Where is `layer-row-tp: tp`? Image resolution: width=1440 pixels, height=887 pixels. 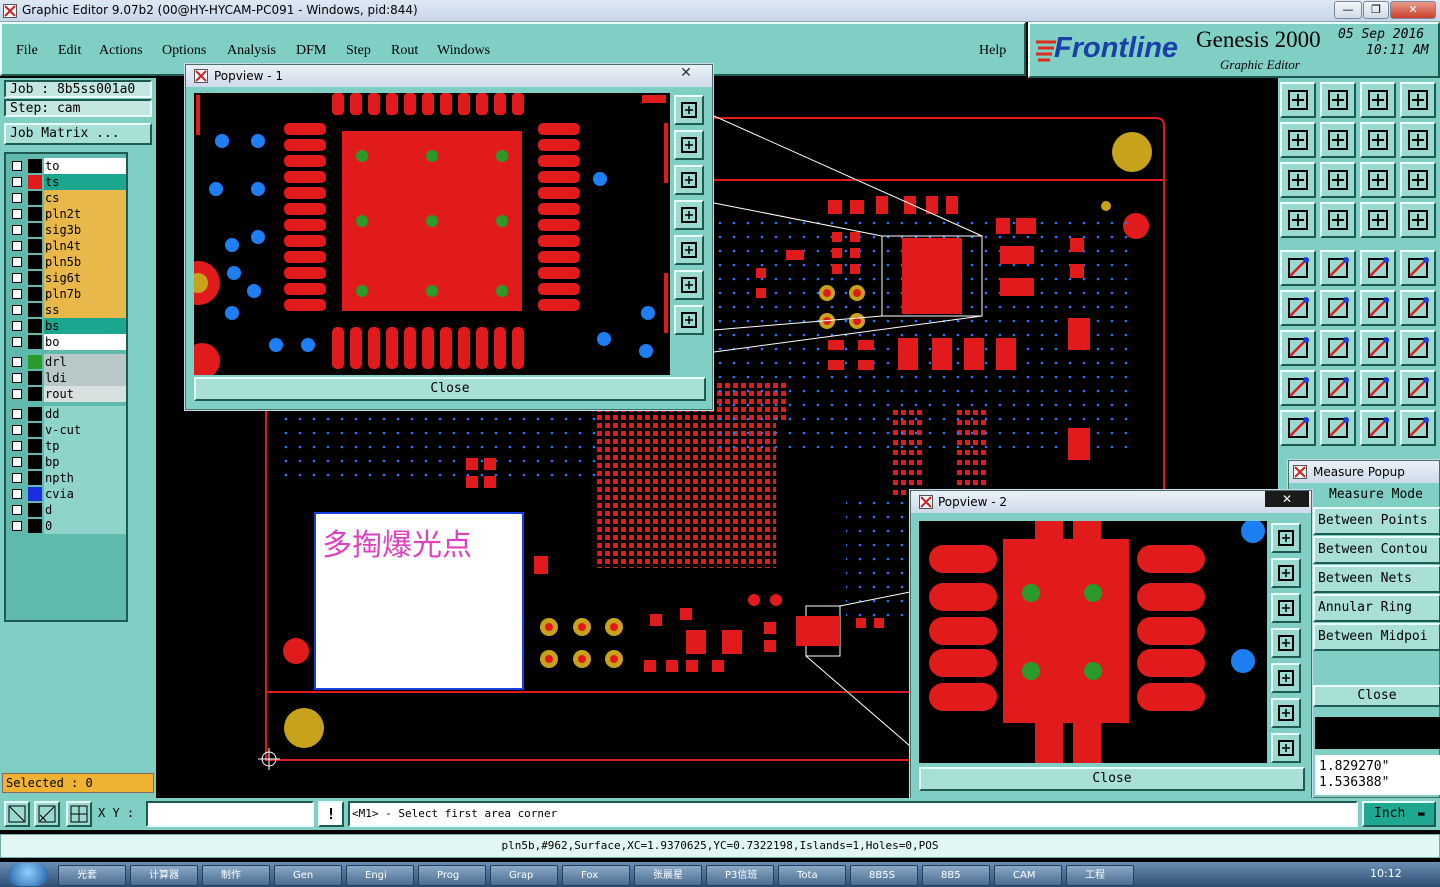 layer-row-tp: tp is located at coordinates (68, 446).